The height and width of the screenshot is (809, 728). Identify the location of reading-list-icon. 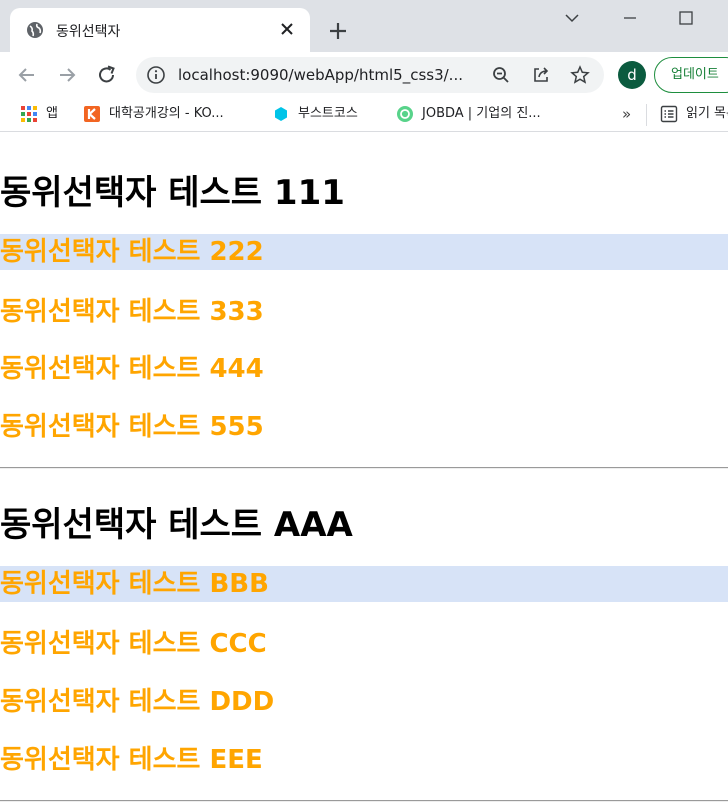
(669, 113).